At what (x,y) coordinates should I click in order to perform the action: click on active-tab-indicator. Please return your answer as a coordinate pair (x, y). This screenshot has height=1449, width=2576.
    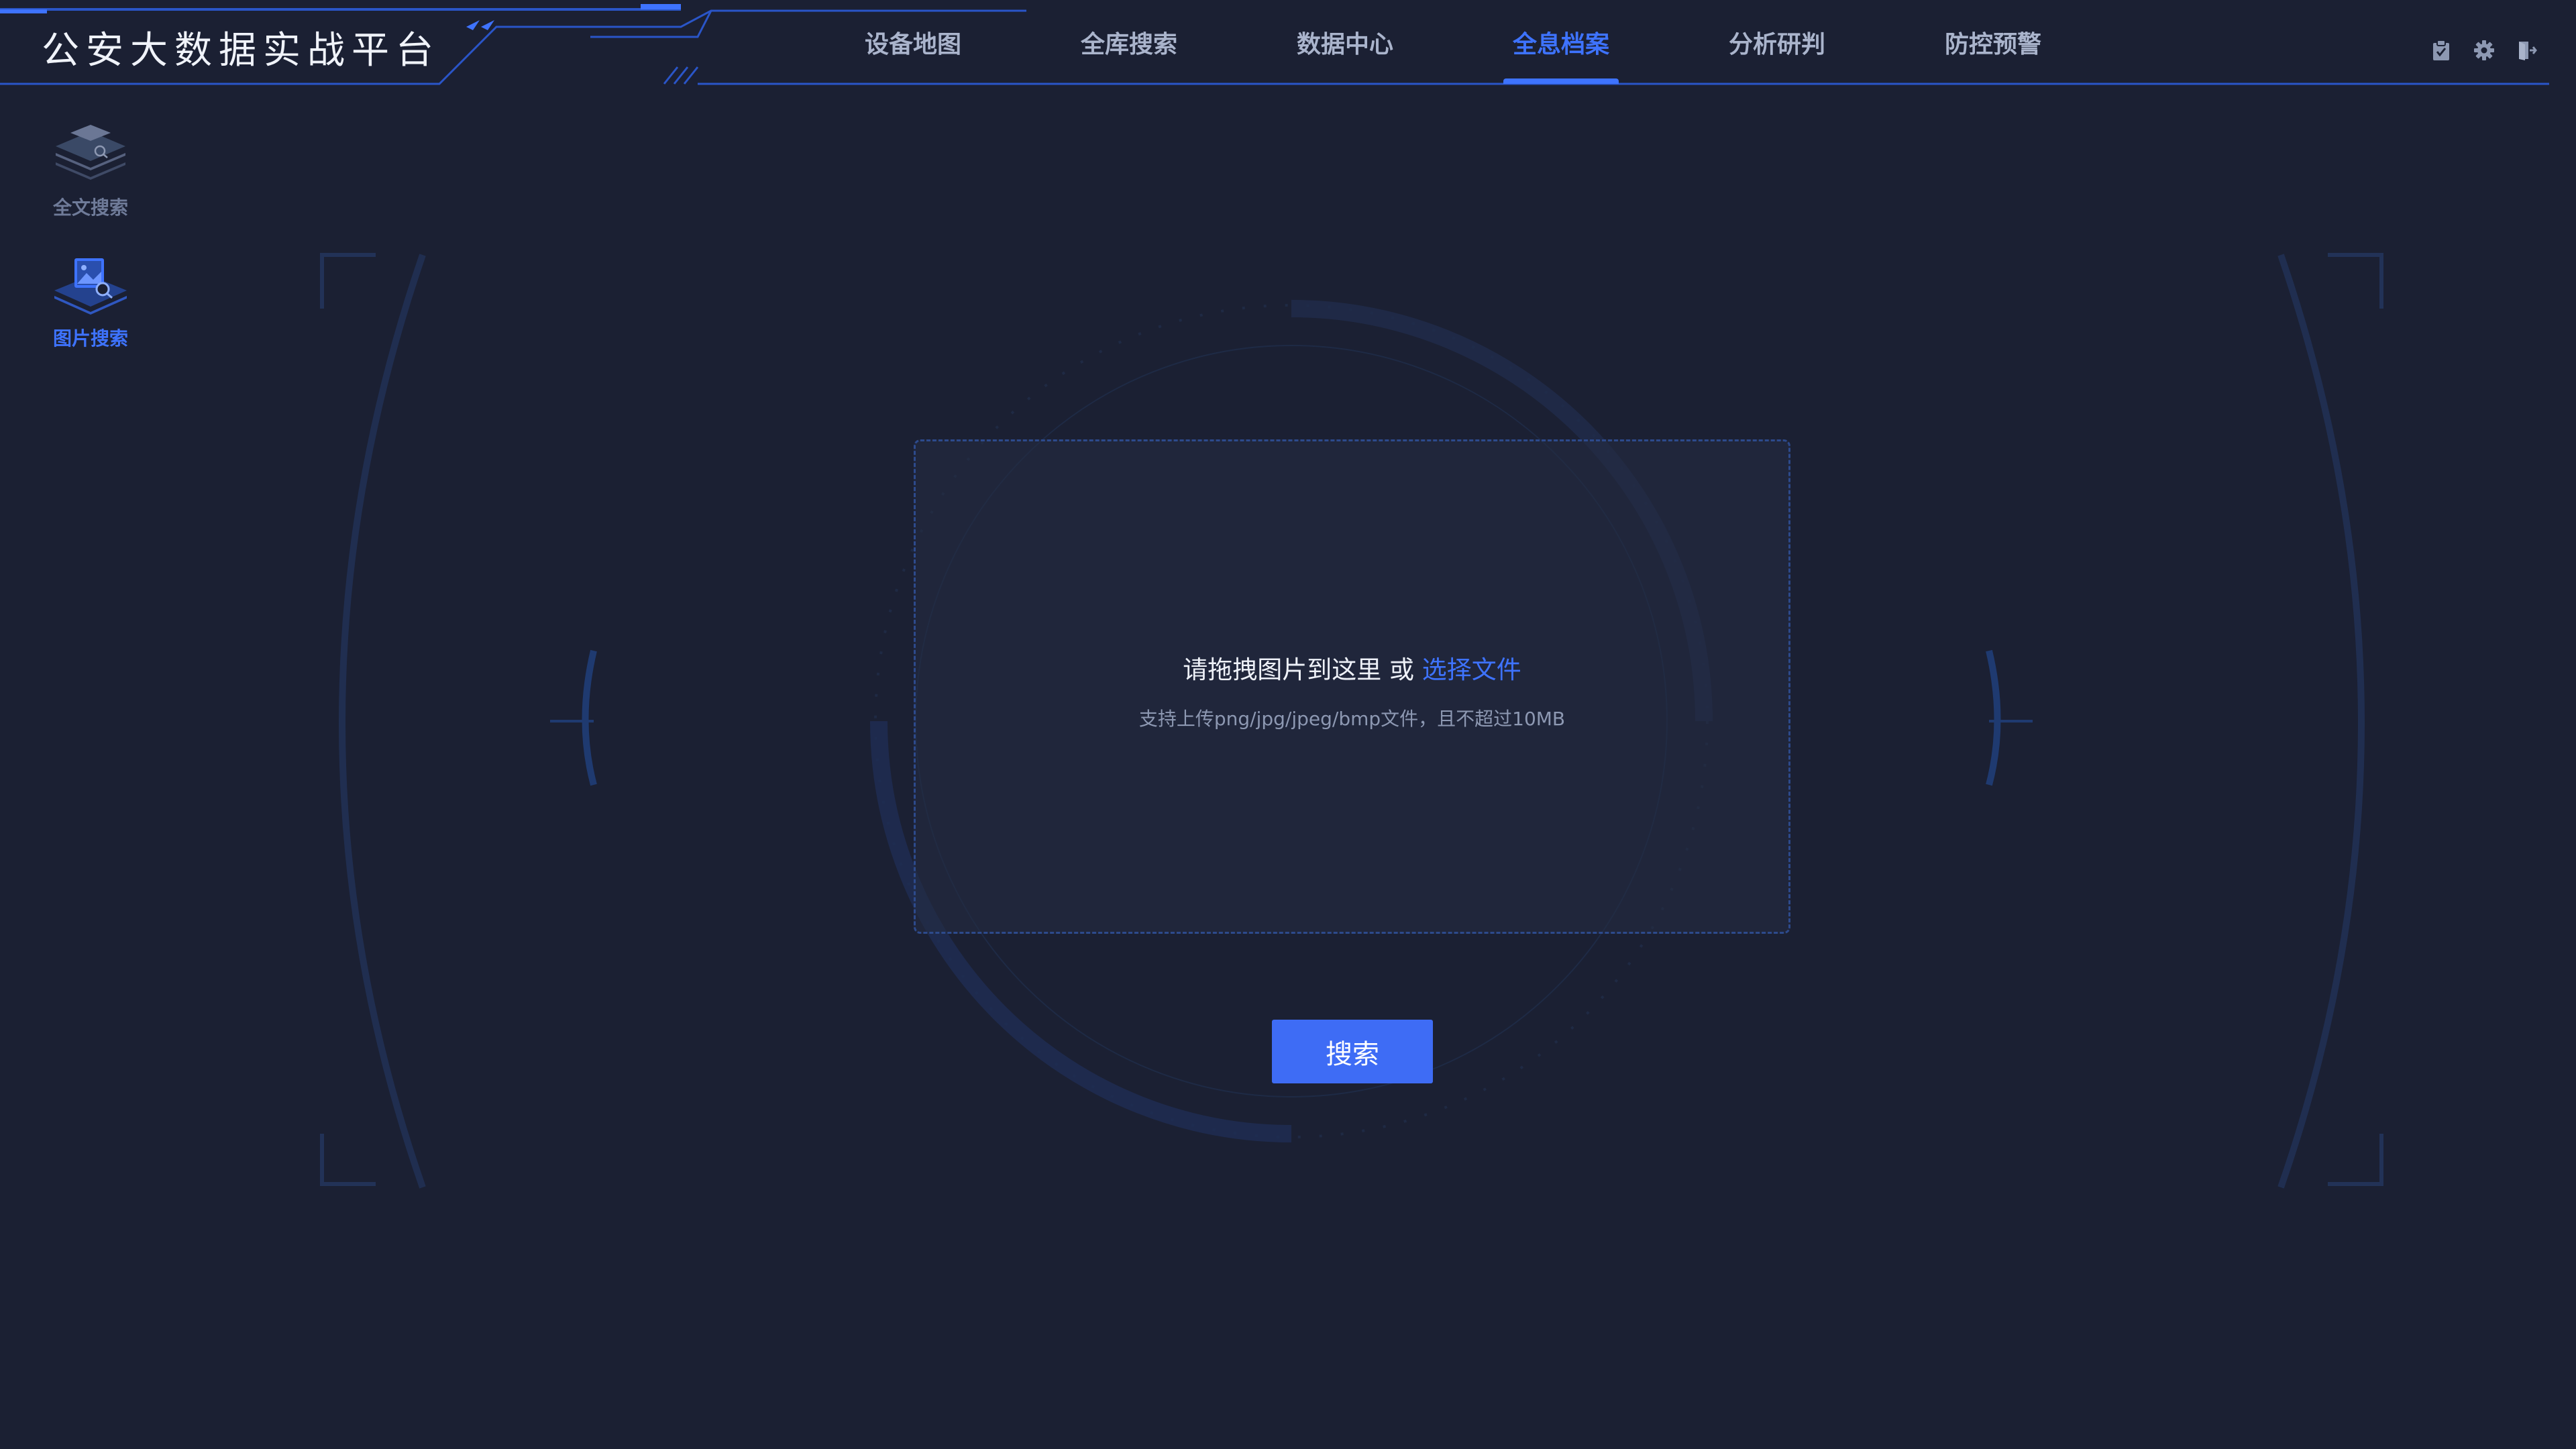
    Looking at the image, I should click on (1561, 81).